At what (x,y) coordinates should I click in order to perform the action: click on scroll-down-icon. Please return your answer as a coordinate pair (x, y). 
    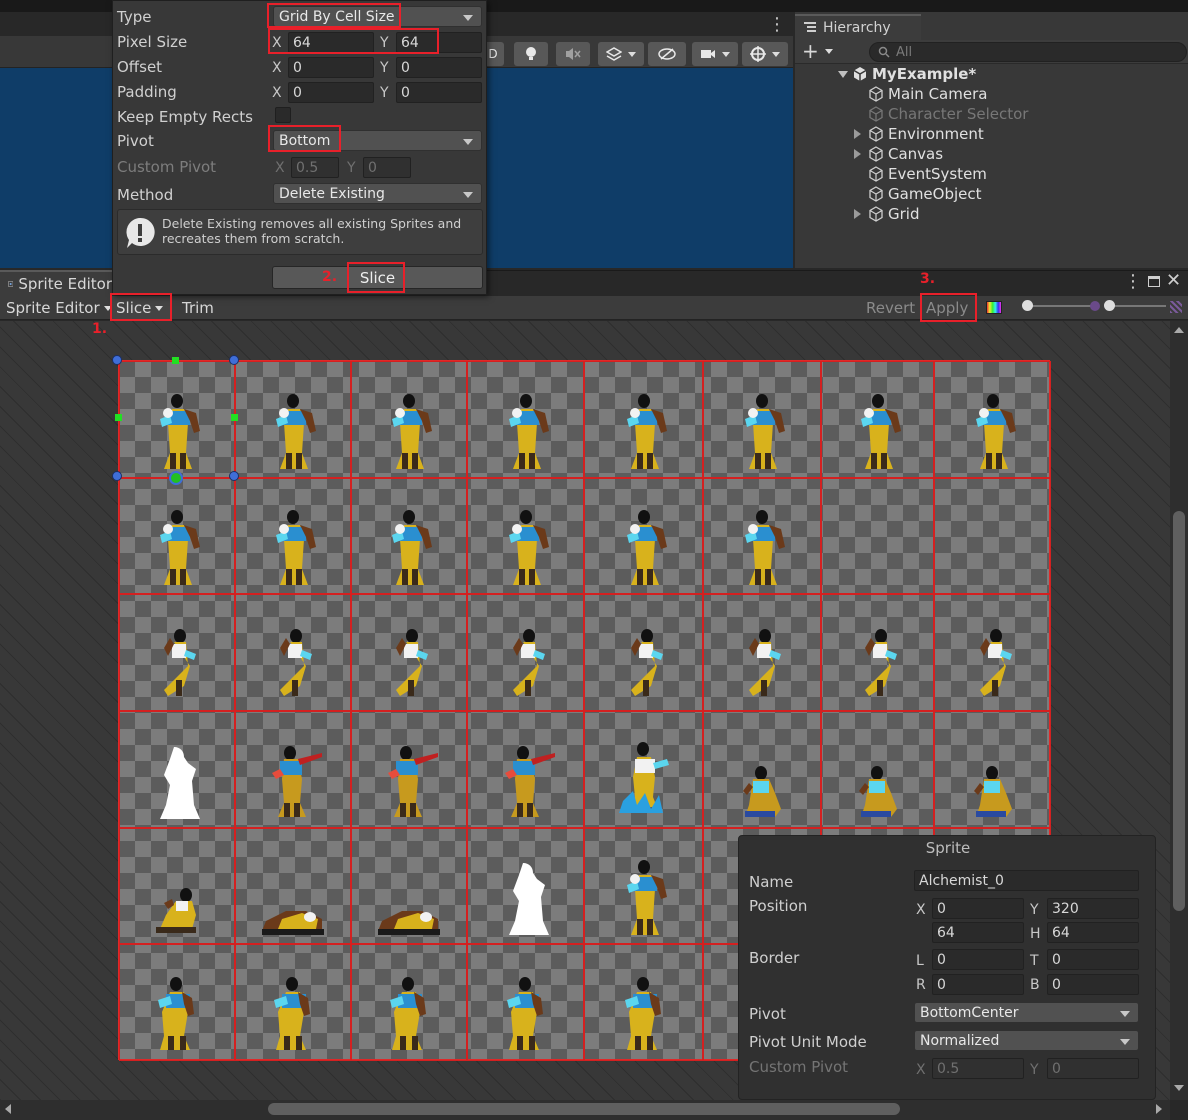
    Looking at the image, I should click on (1179, 1088).